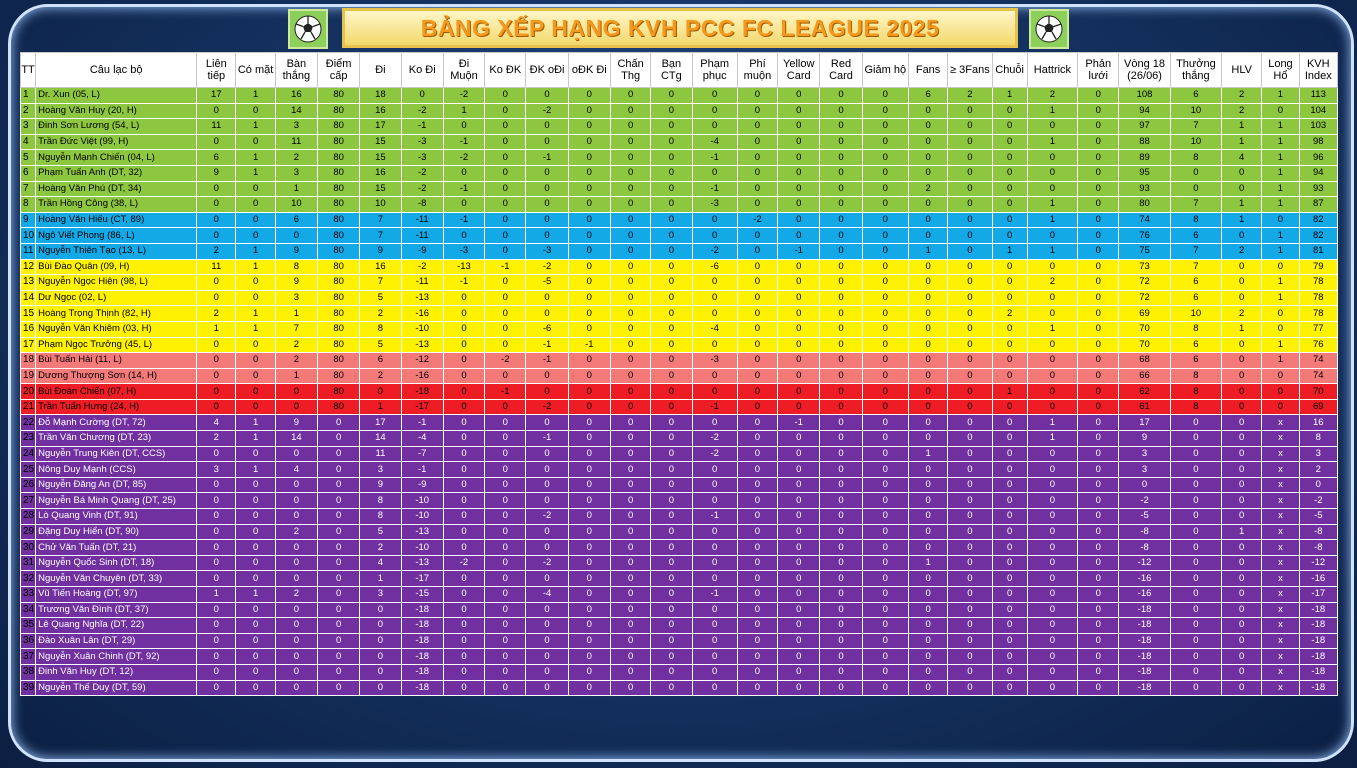  Describe the element at coordinates (380, 501) in the screenshot. I see `stat-cell: 8` at that location.